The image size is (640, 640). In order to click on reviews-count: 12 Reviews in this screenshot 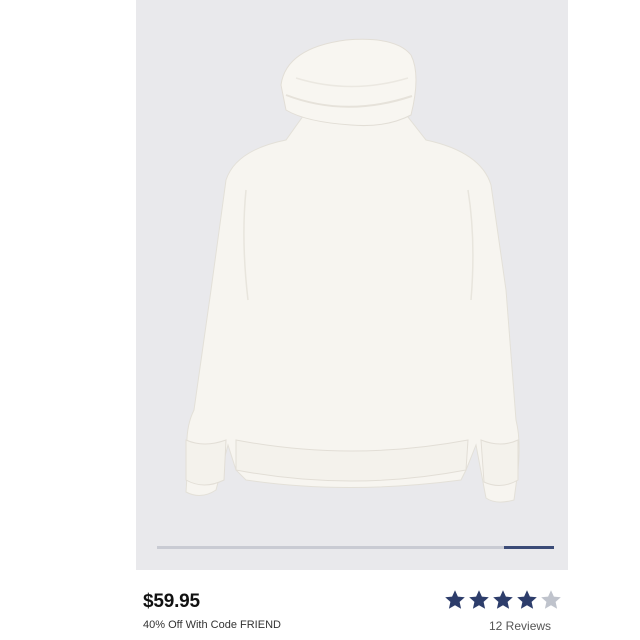, I will do `click(520, 626)`.